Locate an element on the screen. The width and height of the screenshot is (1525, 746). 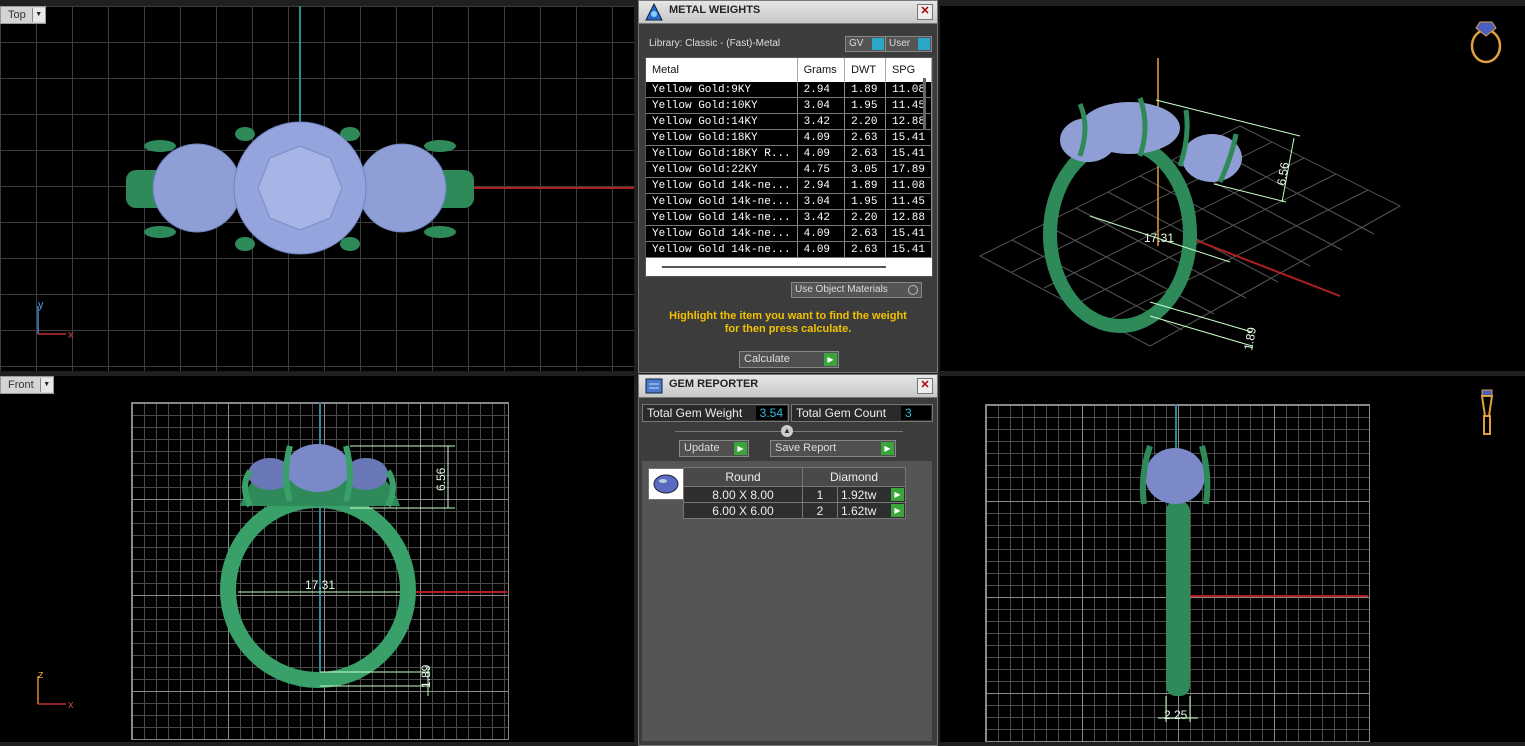
gv-toggle-label: GV is located at coordinates (856, 43).